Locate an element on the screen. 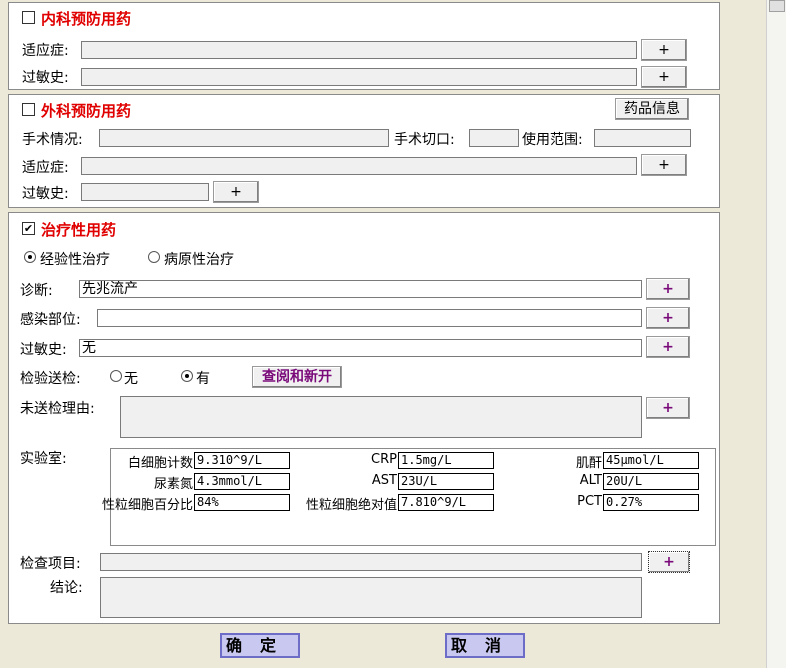 Image resolution: width=786 pixels, height=668 pixels. test-label: 检验送检: is located at coordinates (50, 379).